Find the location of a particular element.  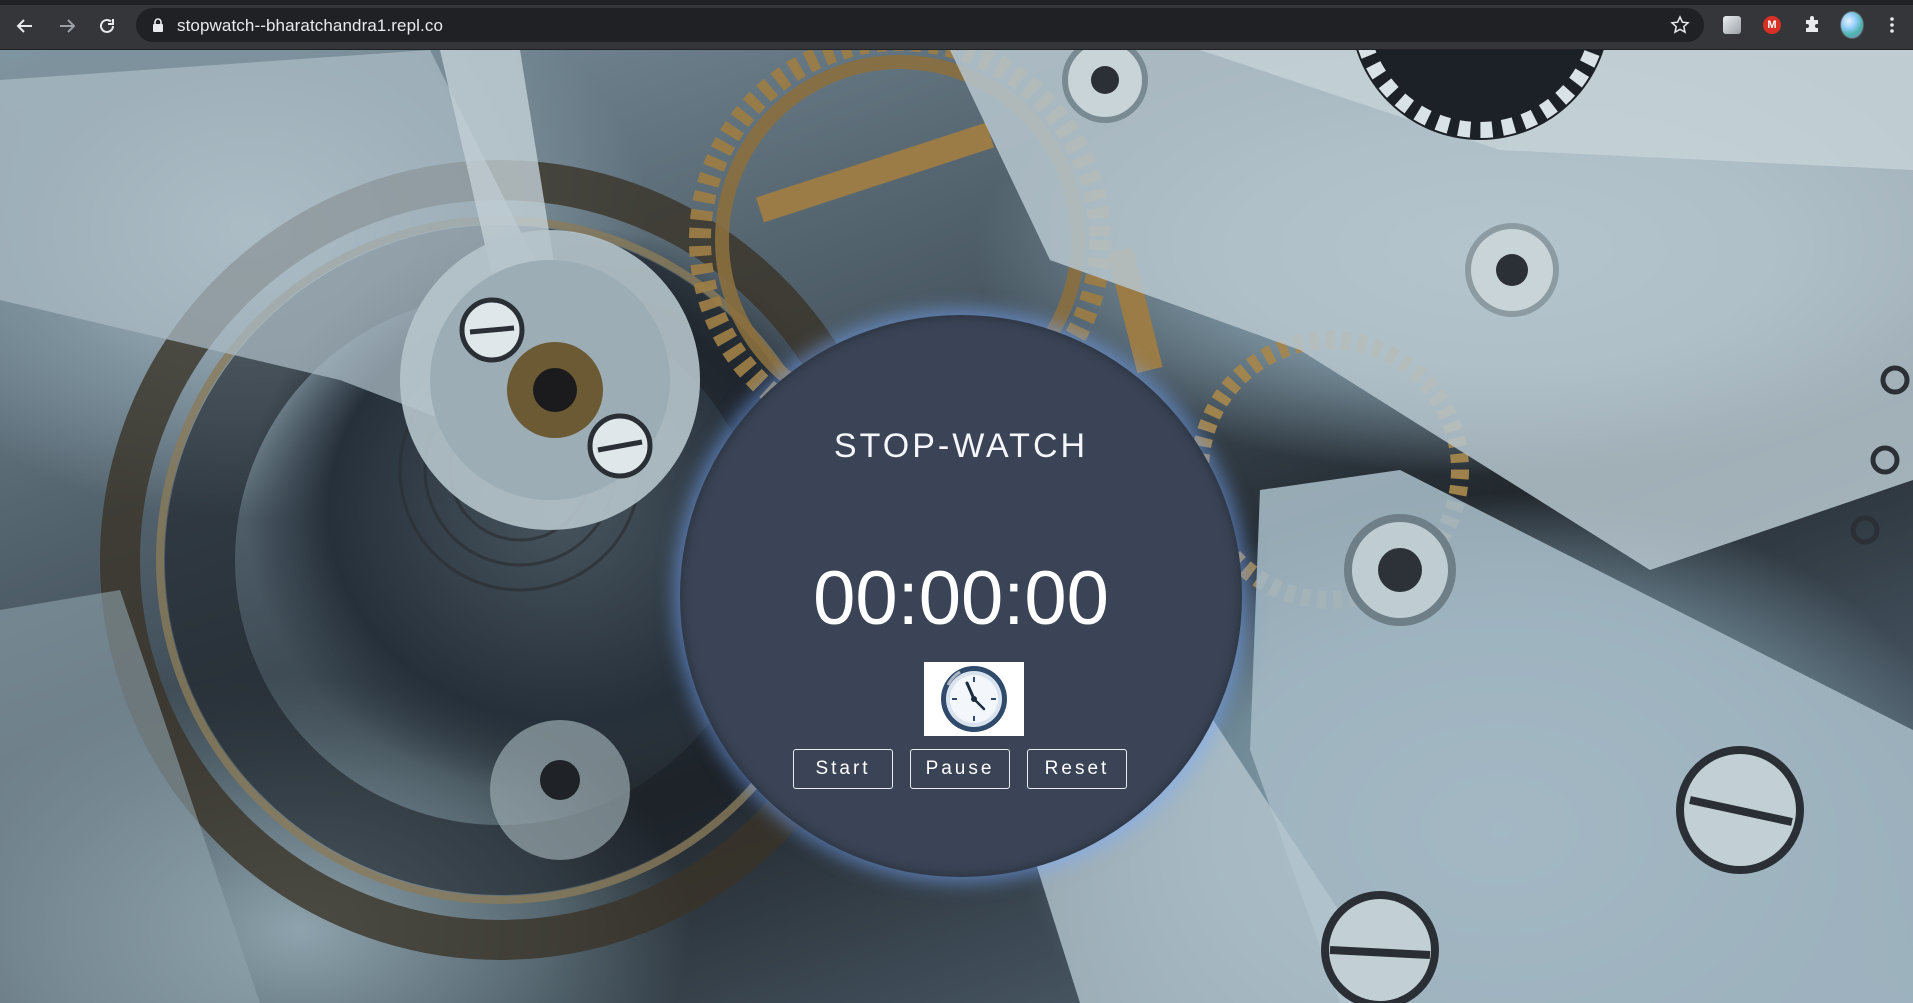

reload-button is located at coordinates (107, 26).